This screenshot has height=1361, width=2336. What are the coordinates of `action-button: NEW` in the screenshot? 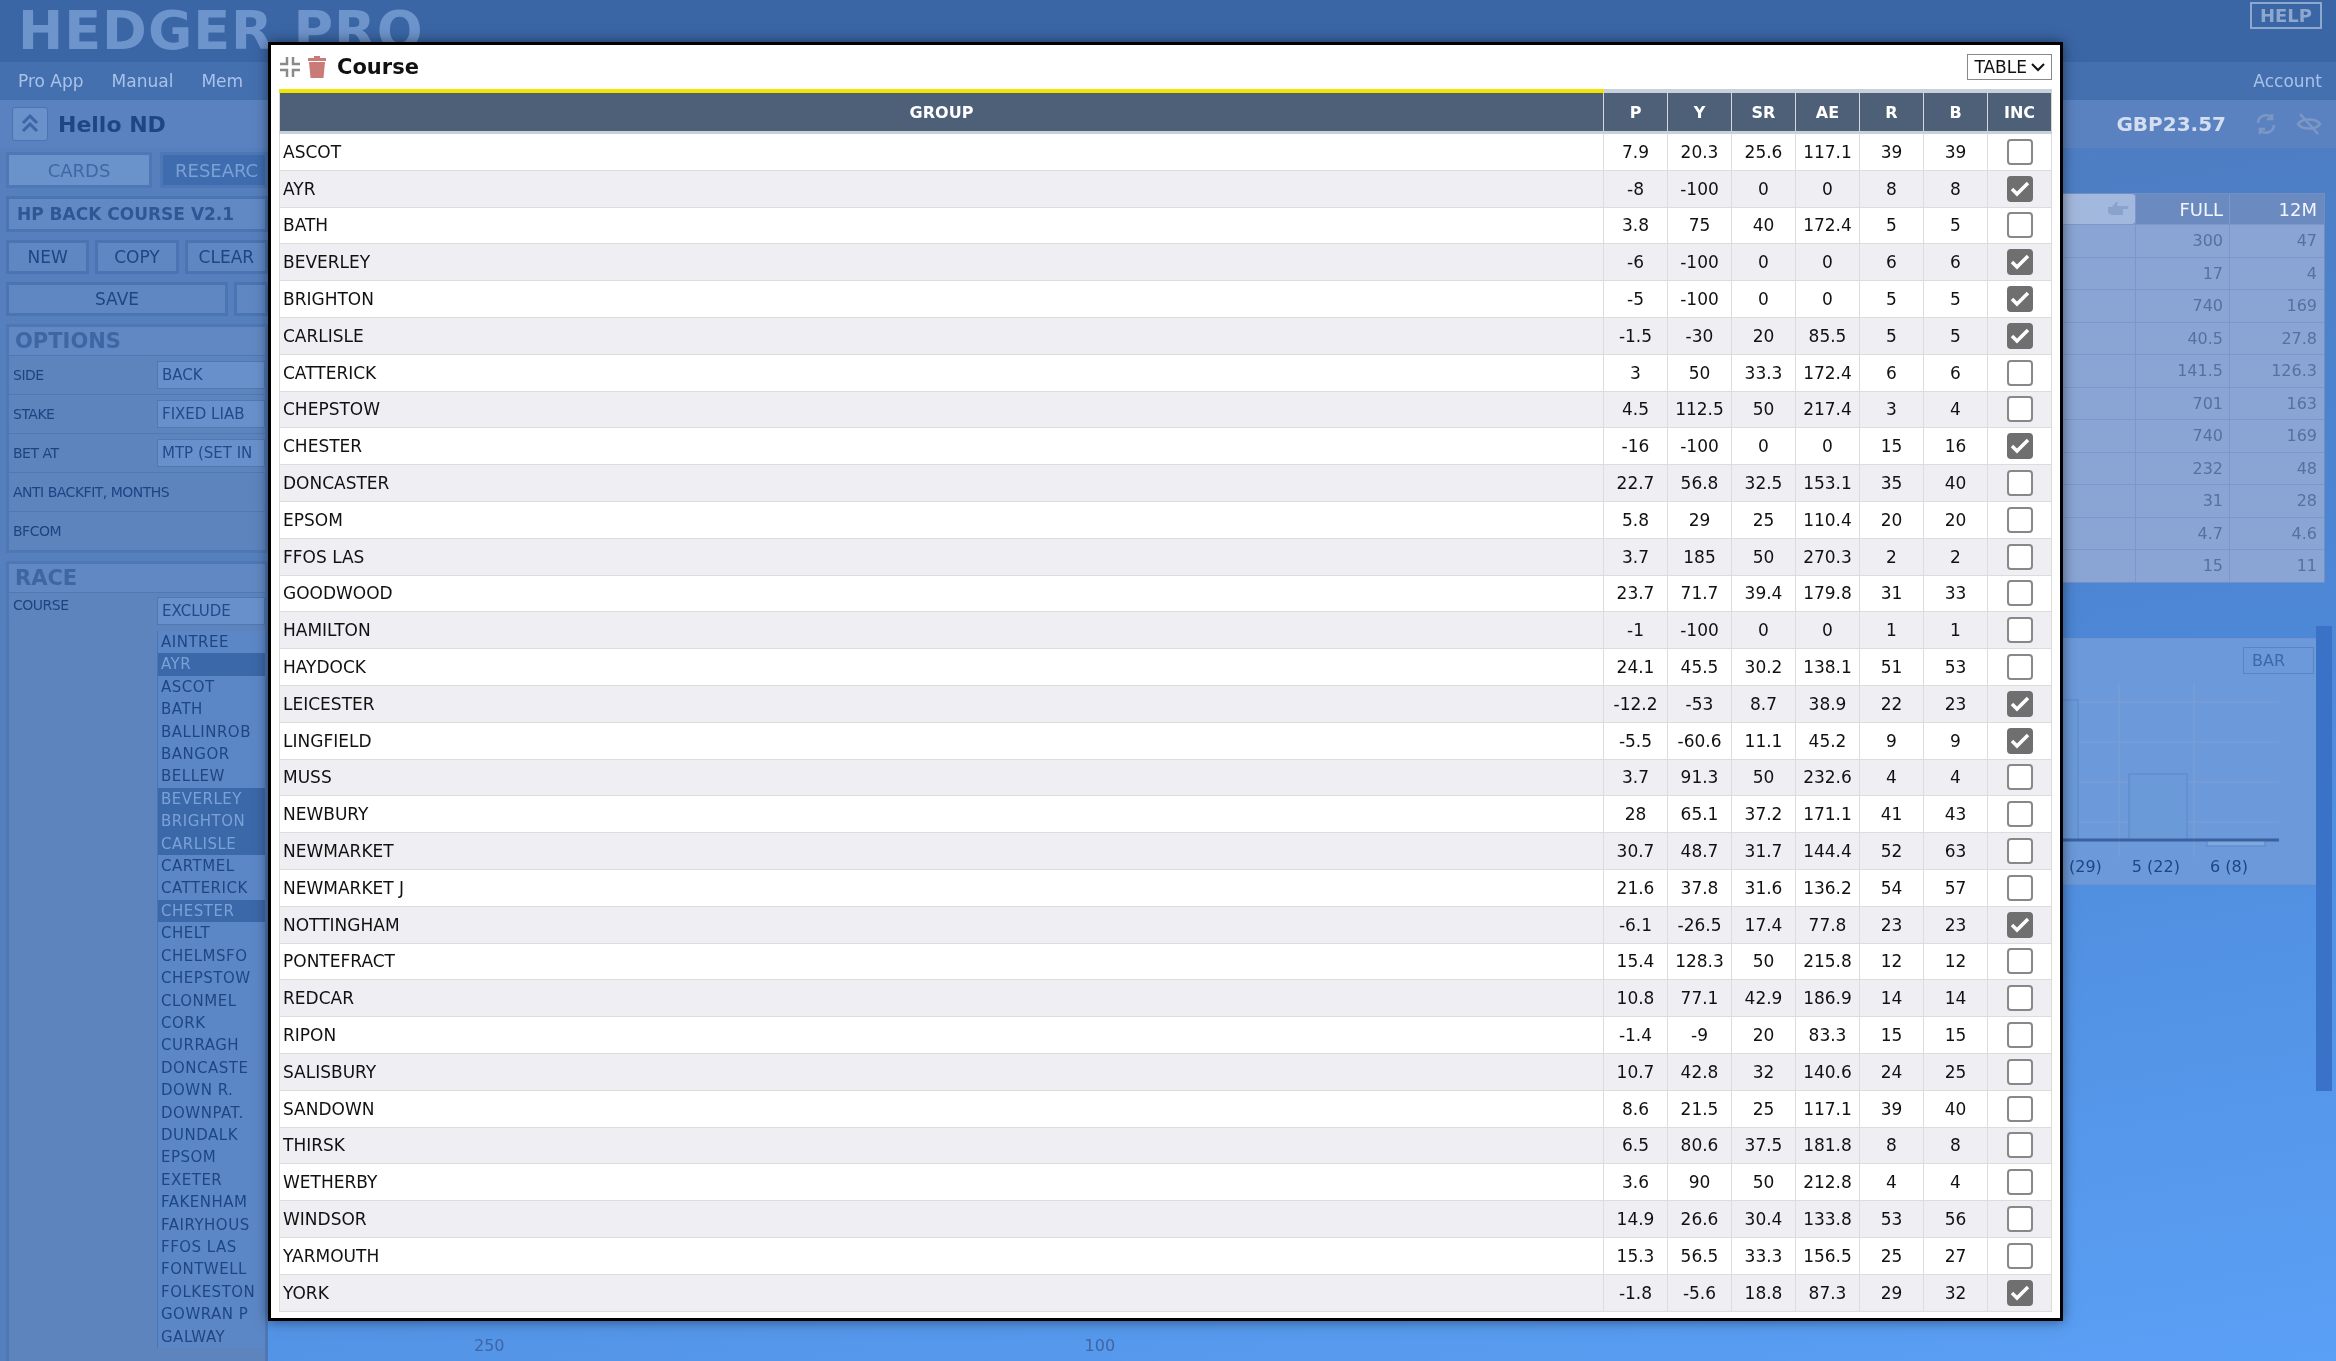 It's located at (48, 257).